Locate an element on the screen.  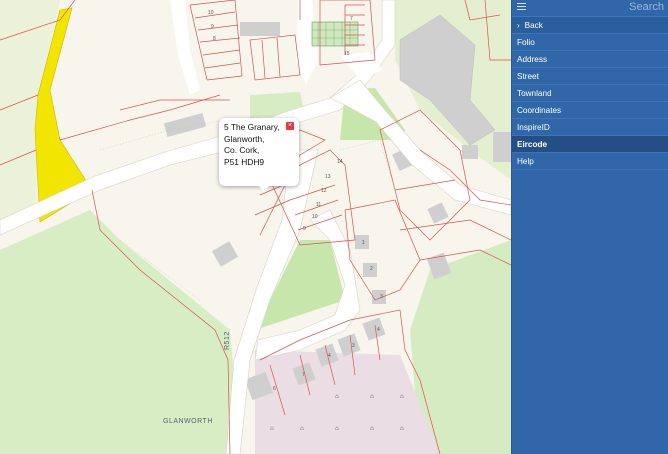
sidebar-item-street: Street is located at coordinates (590, 76).